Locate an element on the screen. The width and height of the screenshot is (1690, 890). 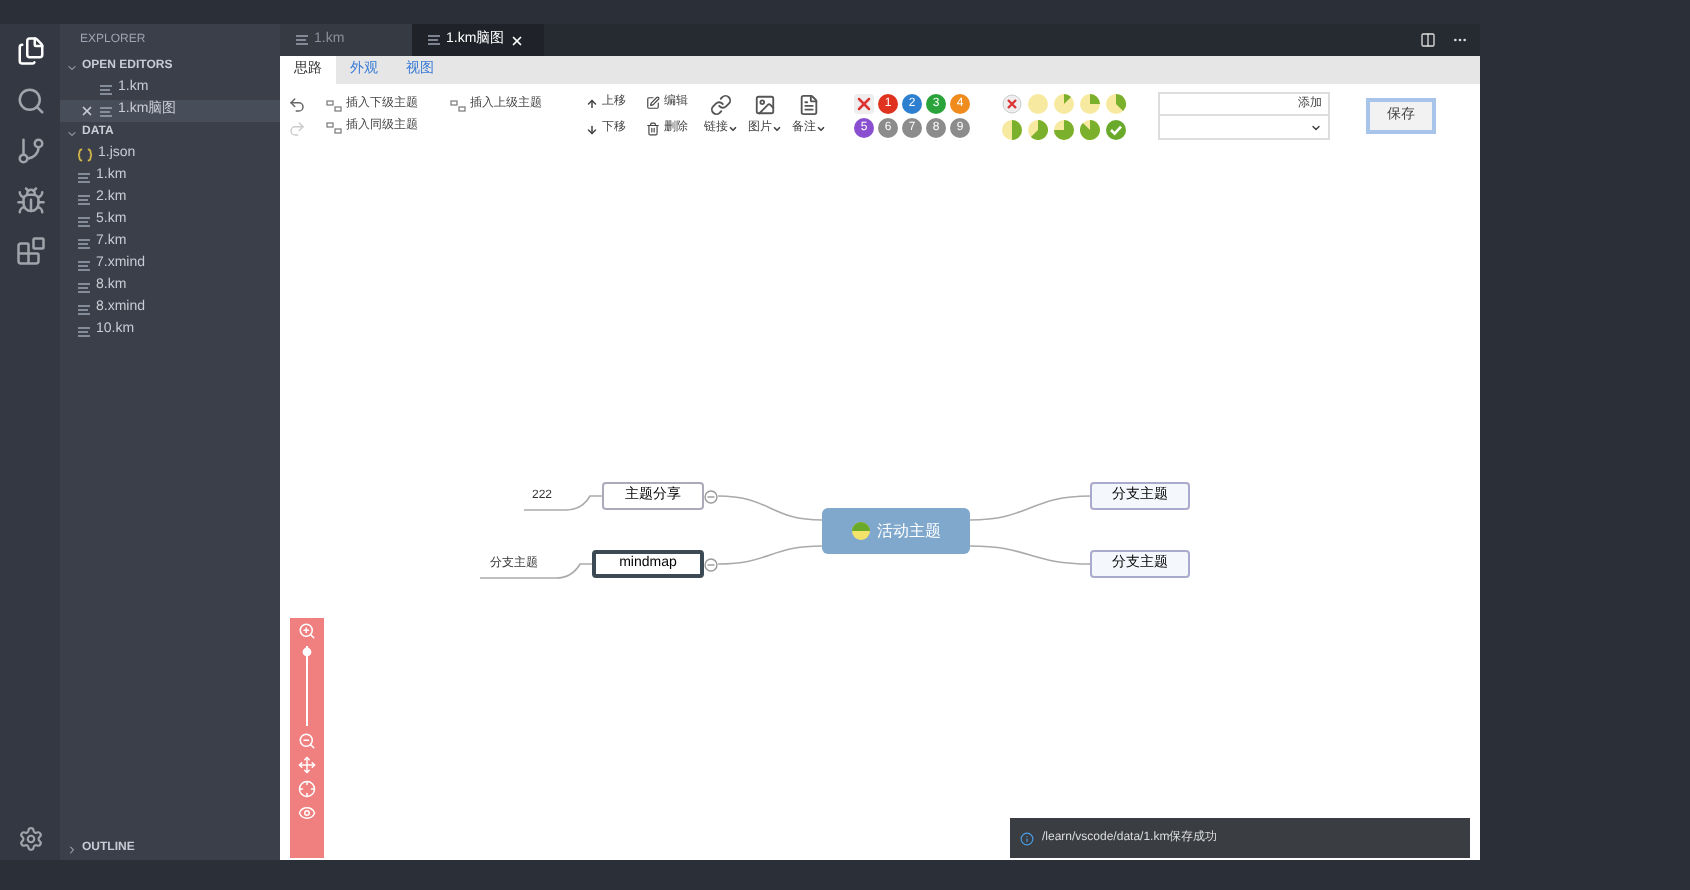
split-editor-icon is located at coordinates (1428, 40).